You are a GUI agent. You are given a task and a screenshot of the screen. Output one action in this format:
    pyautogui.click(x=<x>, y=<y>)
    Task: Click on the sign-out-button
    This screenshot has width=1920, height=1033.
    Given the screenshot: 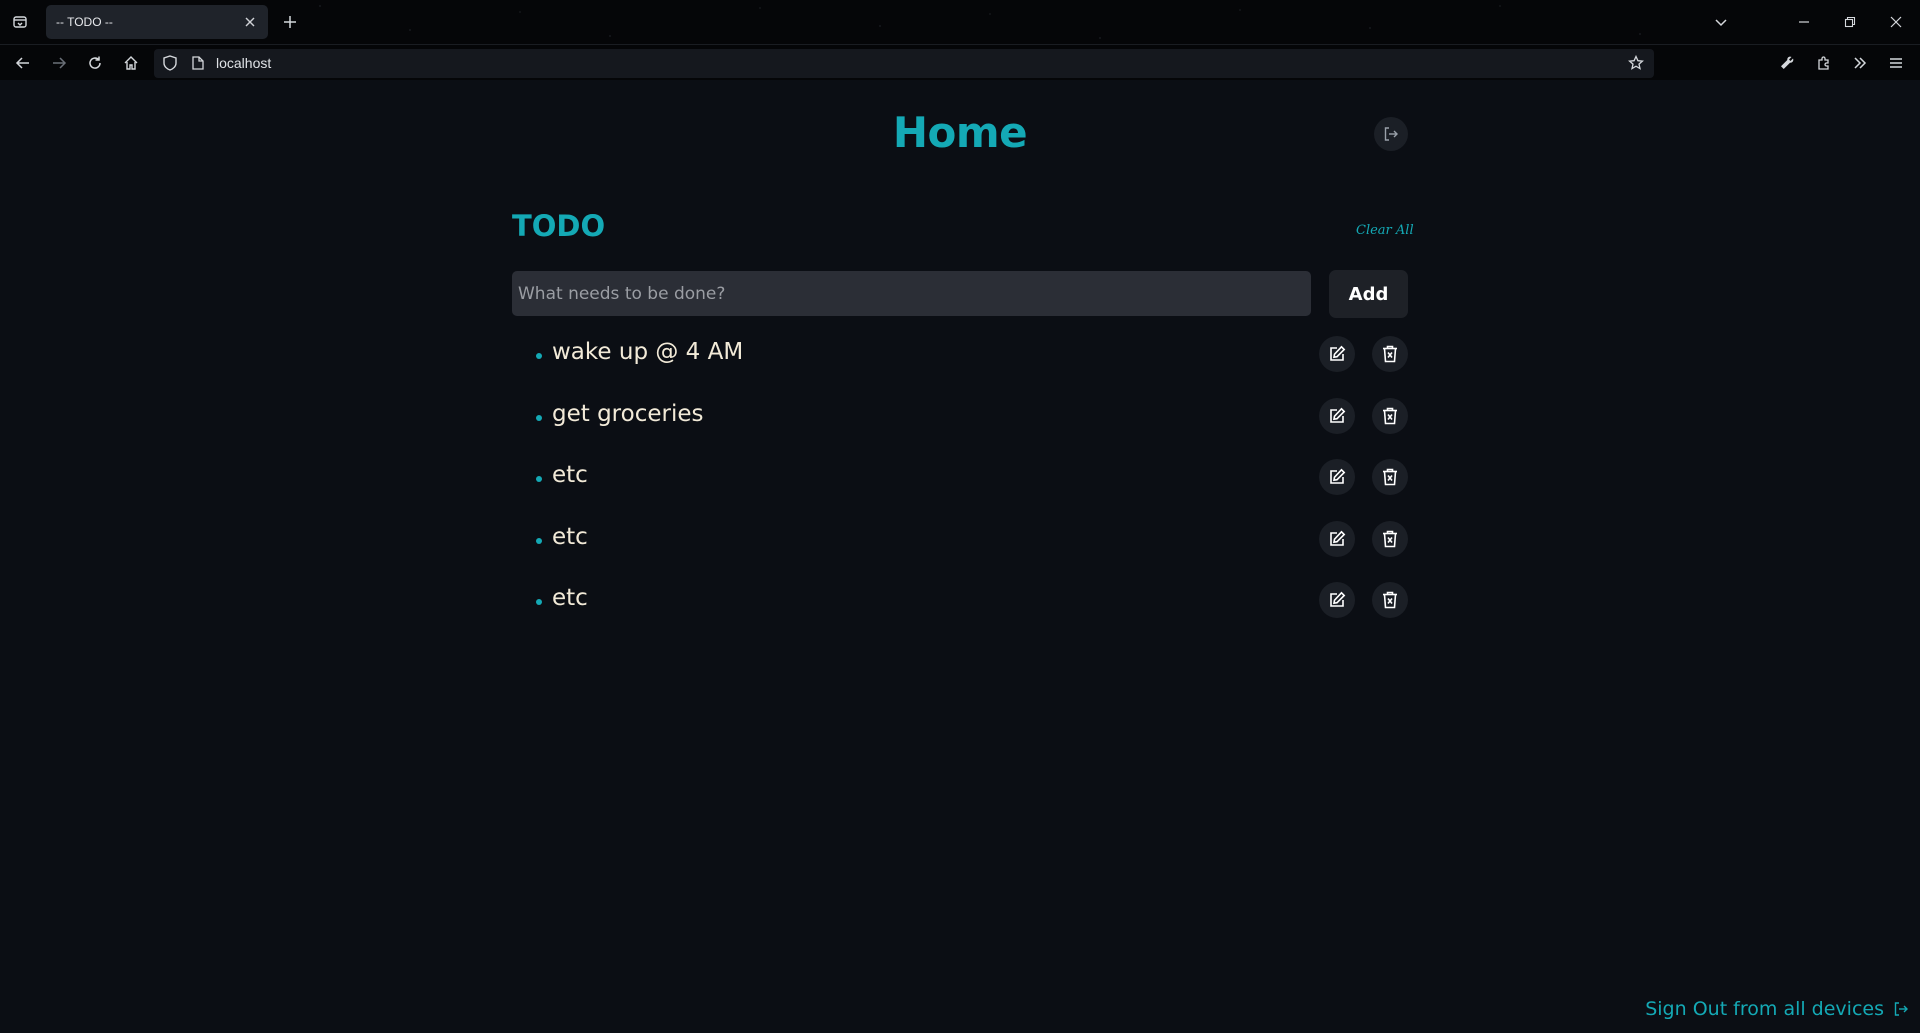 What is the action you would take?
    pyautogui.click(x=1391, y=134)
    